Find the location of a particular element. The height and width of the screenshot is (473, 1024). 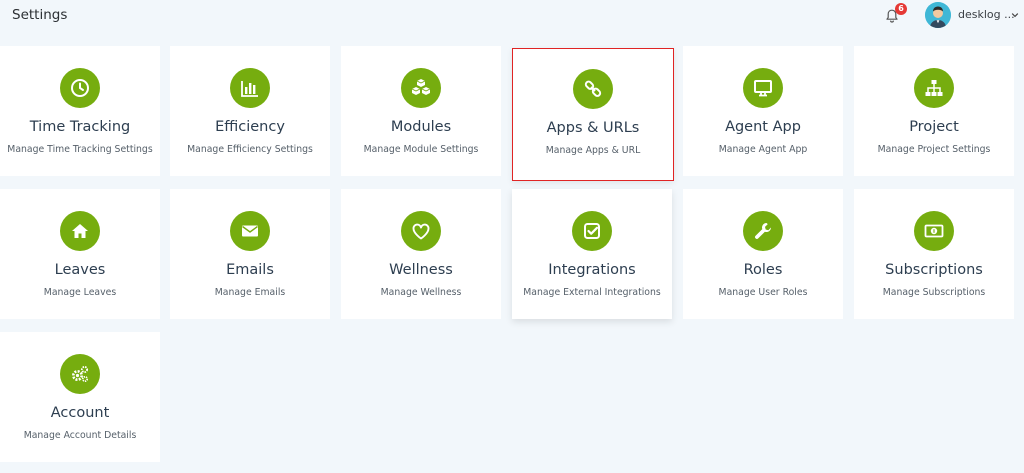

card-emails: Emails Manage Emails is located at coordinates (250, 254).